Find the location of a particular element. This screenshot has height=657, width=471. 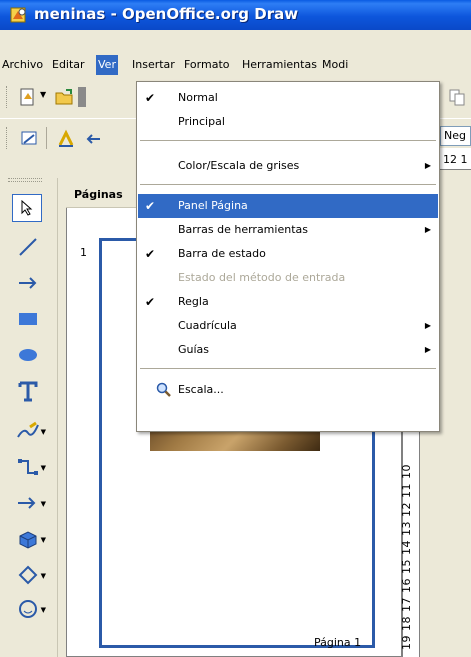

arrow-style-icon is located at coordinates (94, 139).